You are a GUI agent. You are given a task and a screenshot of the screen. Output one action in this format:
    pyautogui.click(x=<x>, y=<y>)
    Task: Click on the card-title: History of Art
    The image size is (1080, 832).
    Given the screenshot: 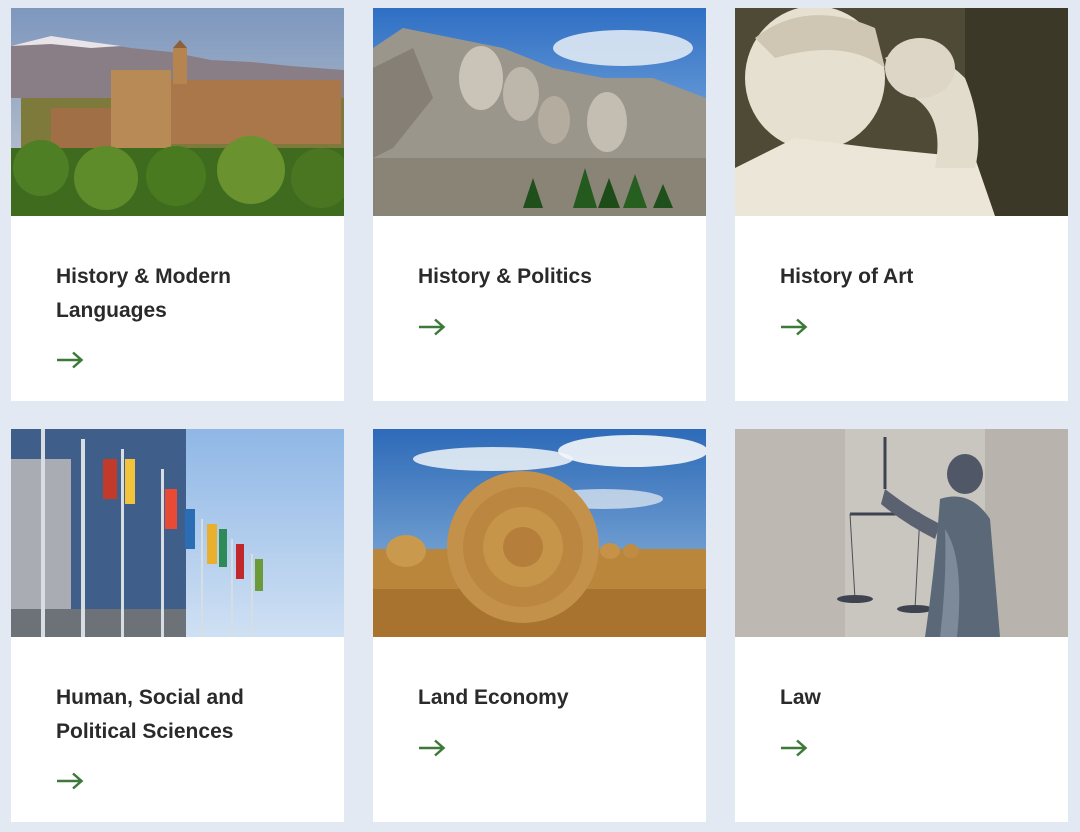 What is the action you would take?
    pyautogui.click(x=905, y=277)
    